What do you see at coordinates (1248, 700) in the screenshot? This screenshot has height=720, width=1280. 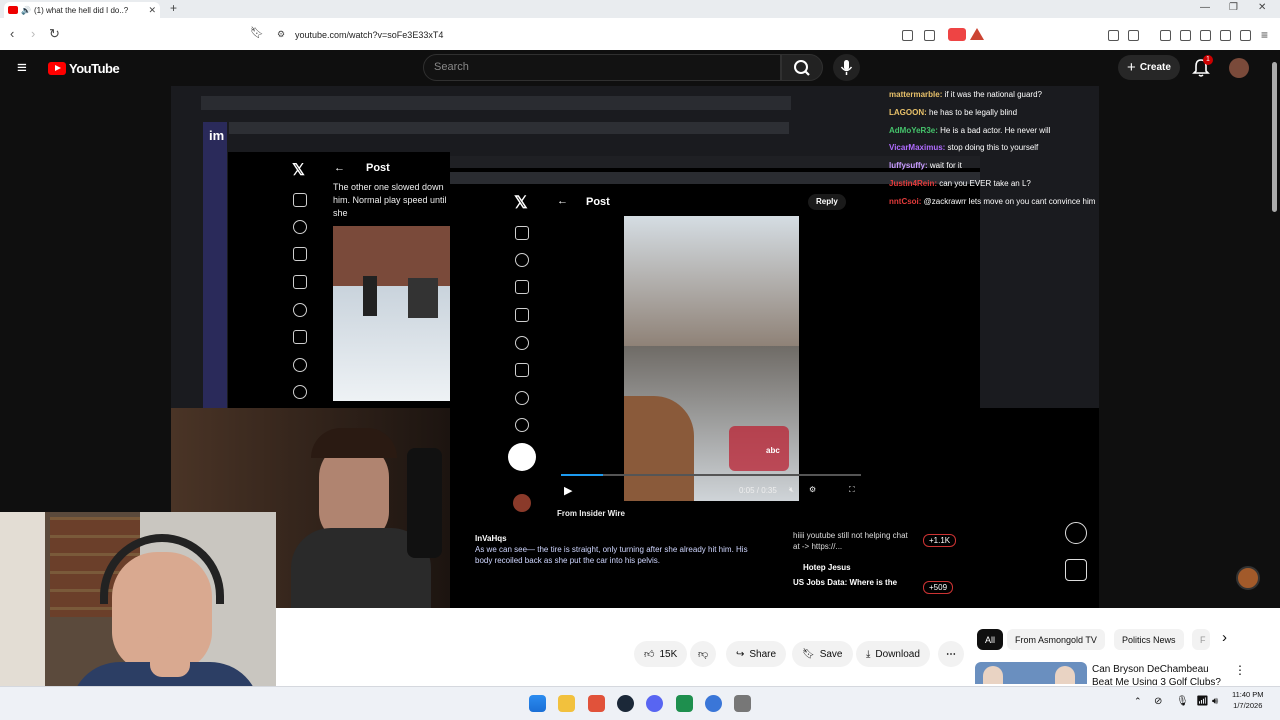 I see `taskbar-clock: 11:40 PM 1/7/2026` at bounding box center [1248, 700].